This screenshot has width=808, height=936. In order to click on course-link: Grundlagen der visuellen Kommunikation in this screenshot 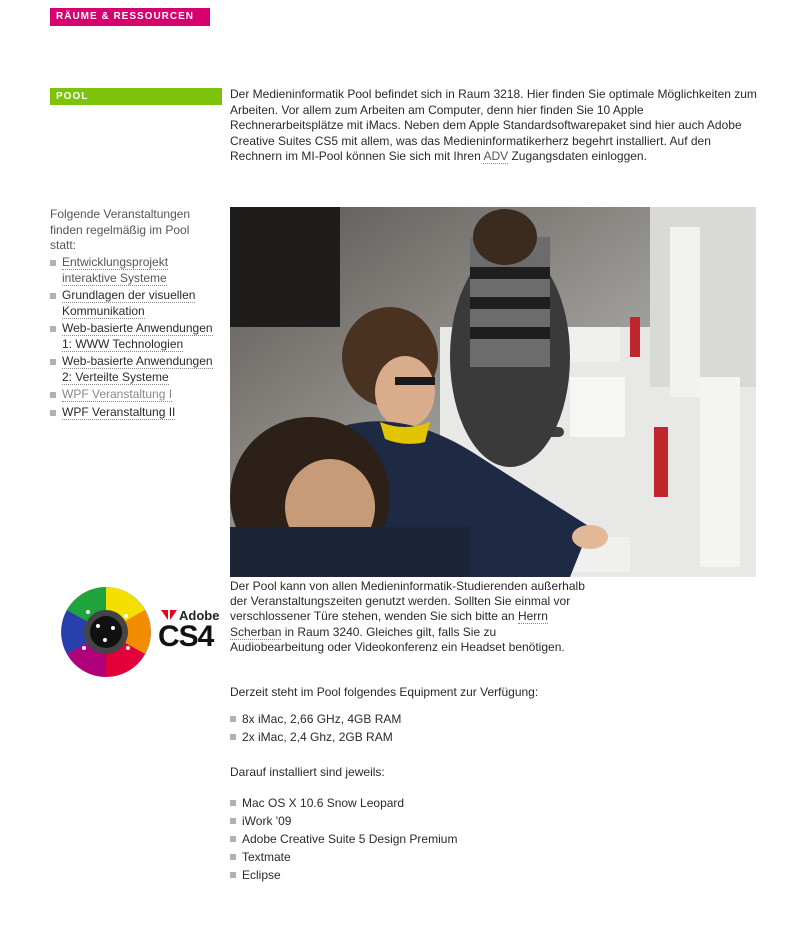, I will do `click(129, 303)`.